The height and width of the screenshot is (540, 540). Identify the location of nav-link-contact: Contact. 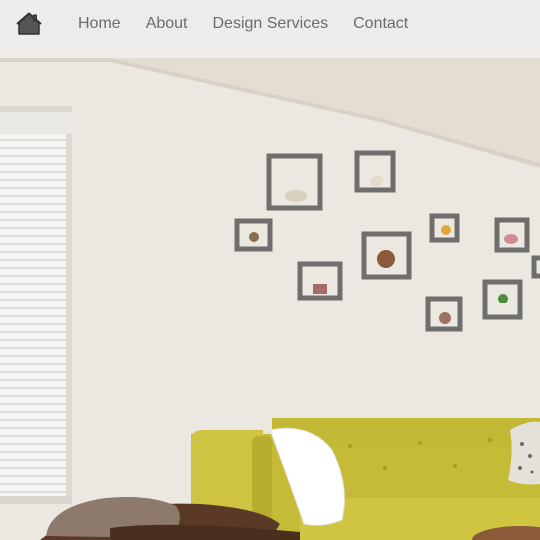
(380, 24).